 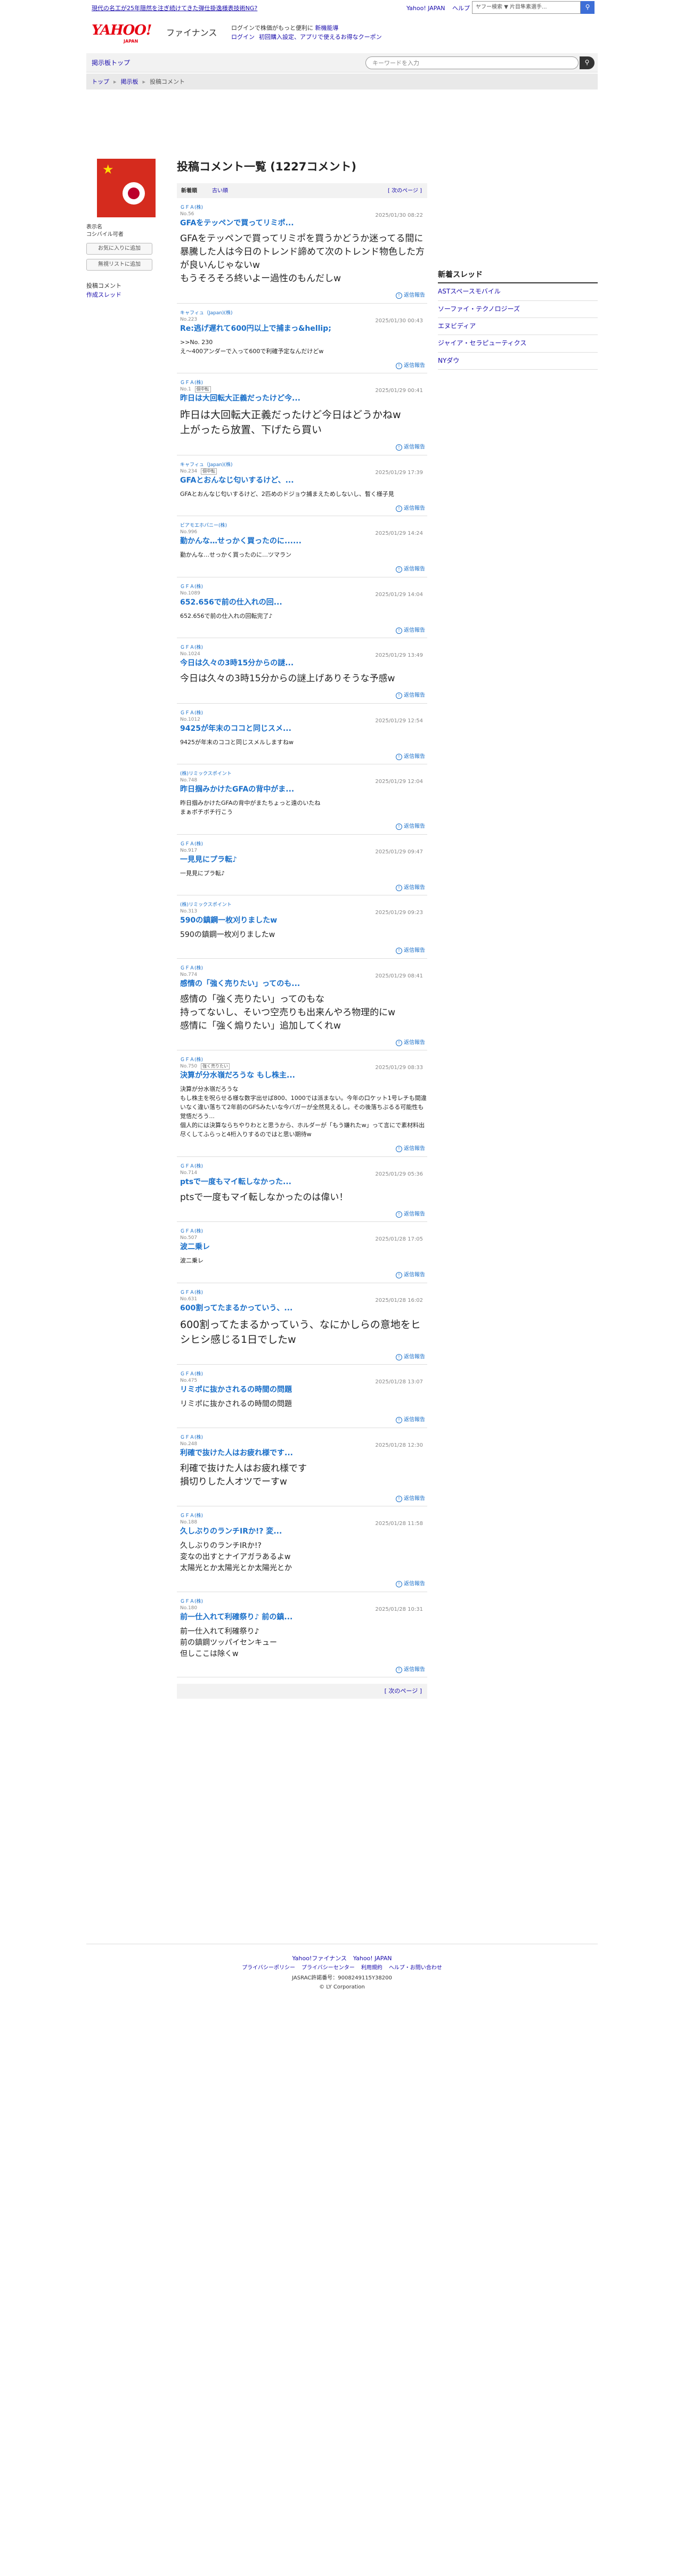 What do you see at coordinates (303, 1247) in the screenshot?
I see `comment-title-link: 波二乗レ` at bounding box center [303, 1247].